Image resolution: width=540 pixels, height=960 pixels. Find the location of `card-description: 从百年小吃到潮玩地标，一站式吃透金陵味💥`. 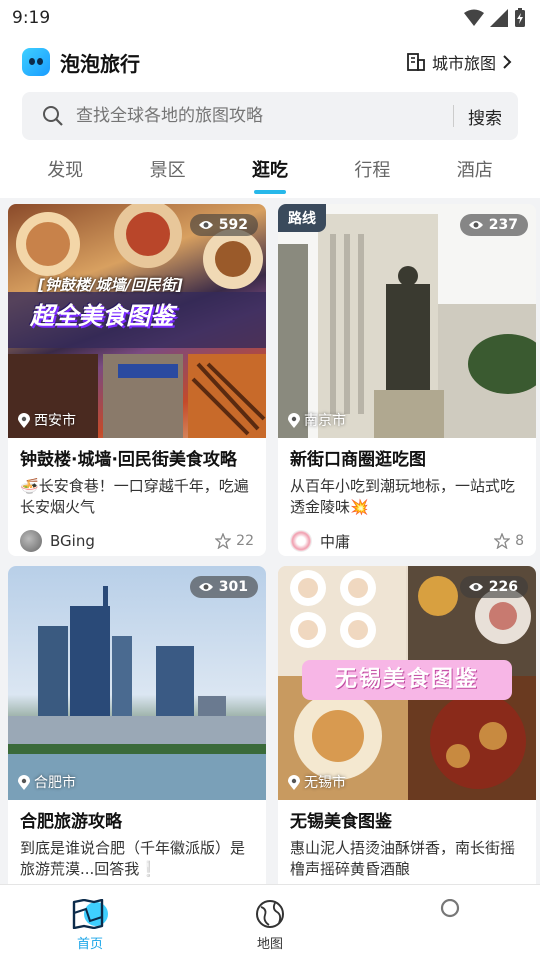

card-description: 从百年小吃到潮玩地标，一站式吃透金陵味💥 is located at coordinates (407, 497).